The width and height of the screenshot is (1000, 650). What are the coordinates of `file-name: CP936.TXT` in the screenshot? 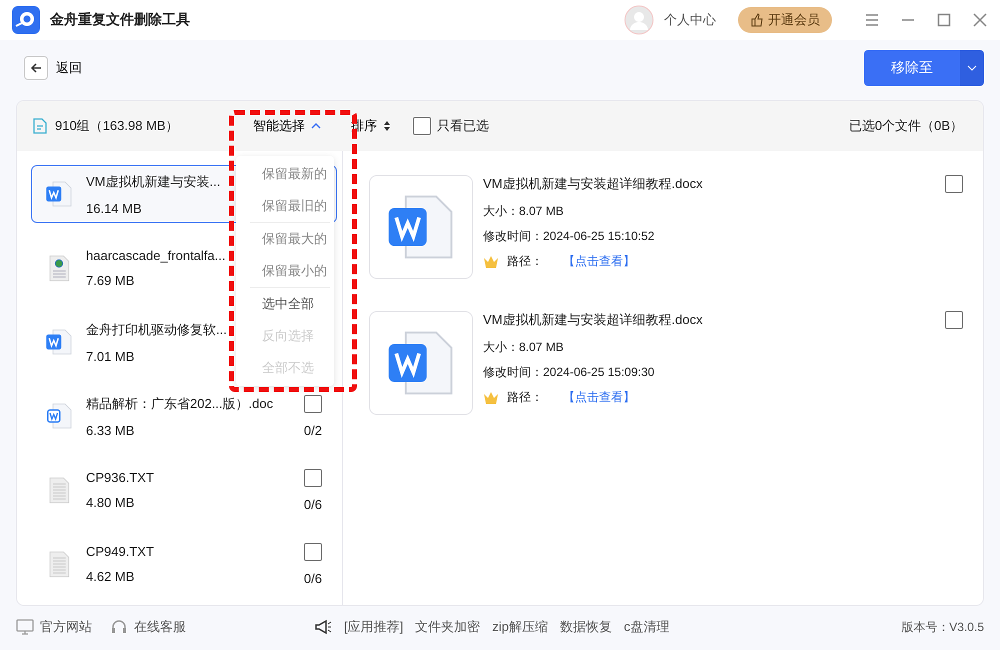 It's located at (120, 477).